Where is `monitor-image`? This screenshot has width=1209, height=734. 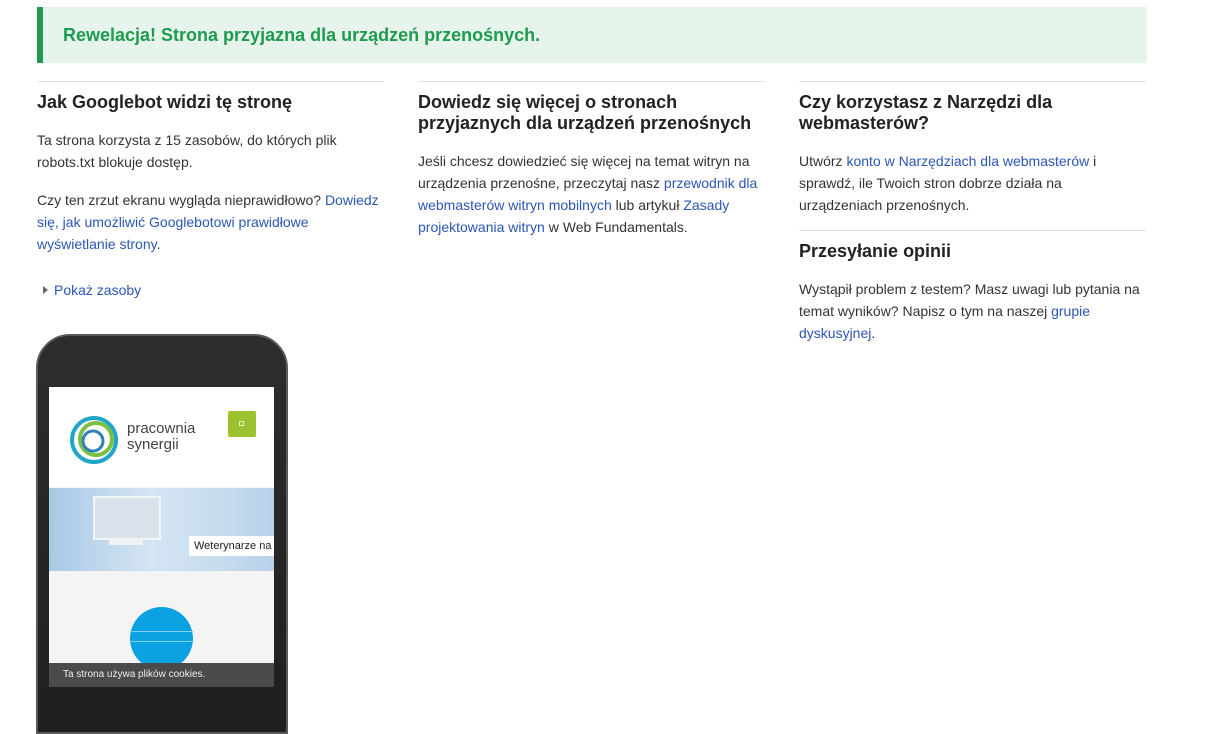 monitor-image is located at coordinates (127, 518).